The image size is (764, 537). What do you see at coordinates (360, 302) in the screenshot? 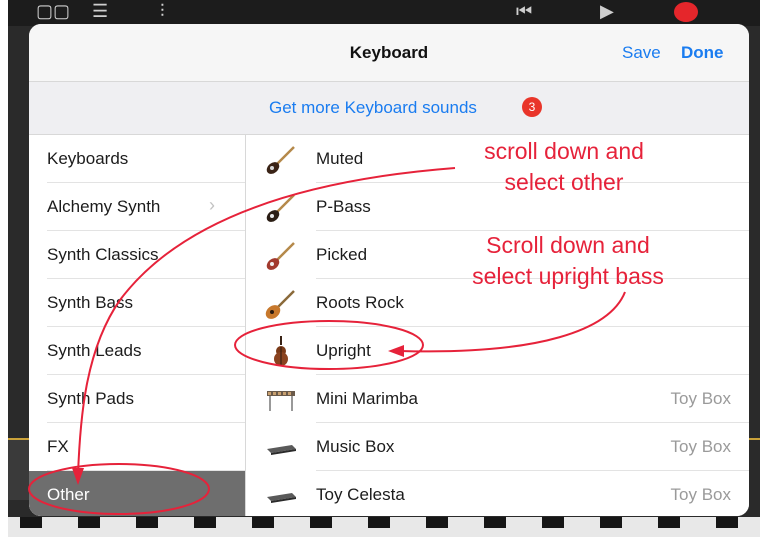
I see `sound-name: Roots Rock` at bounding box center [360, 302].